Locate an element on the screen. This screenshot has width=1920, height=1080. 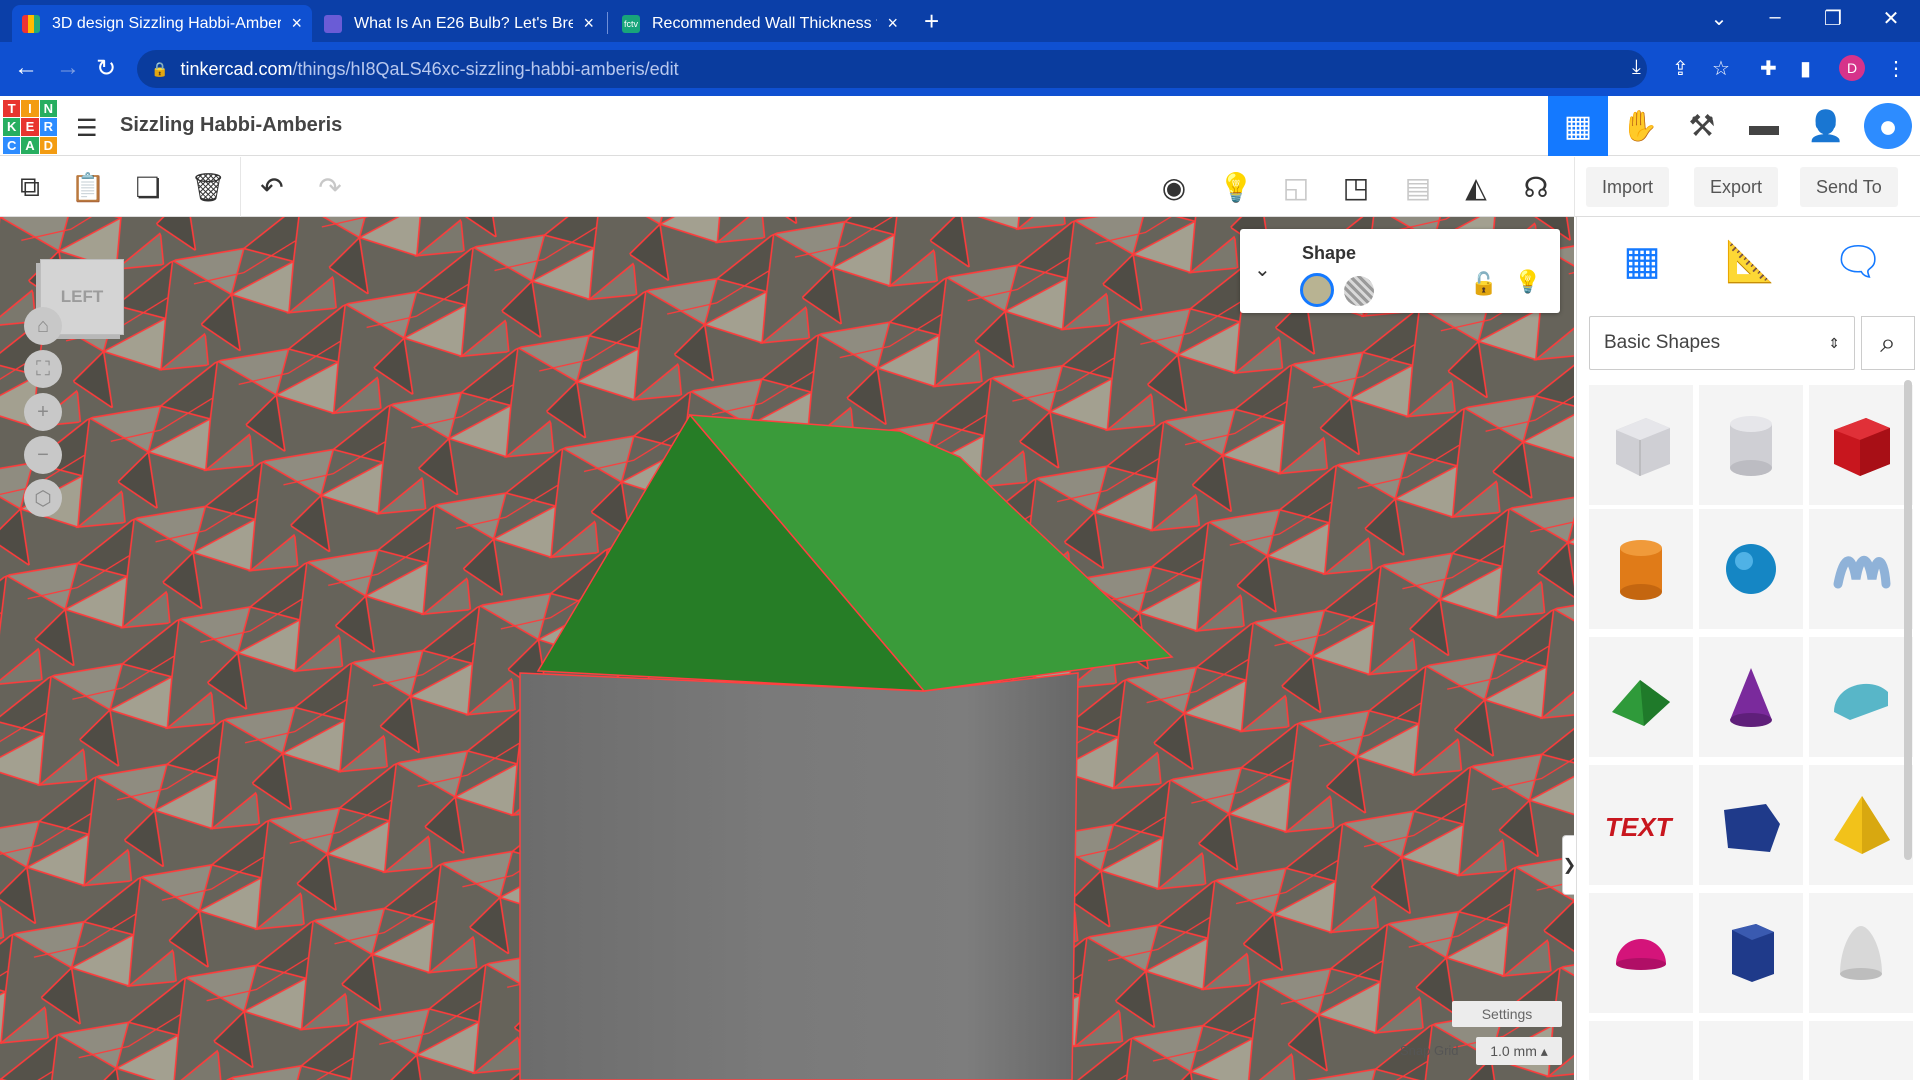
tools-icon: ⚒ is located at coordinates (1702, 126).